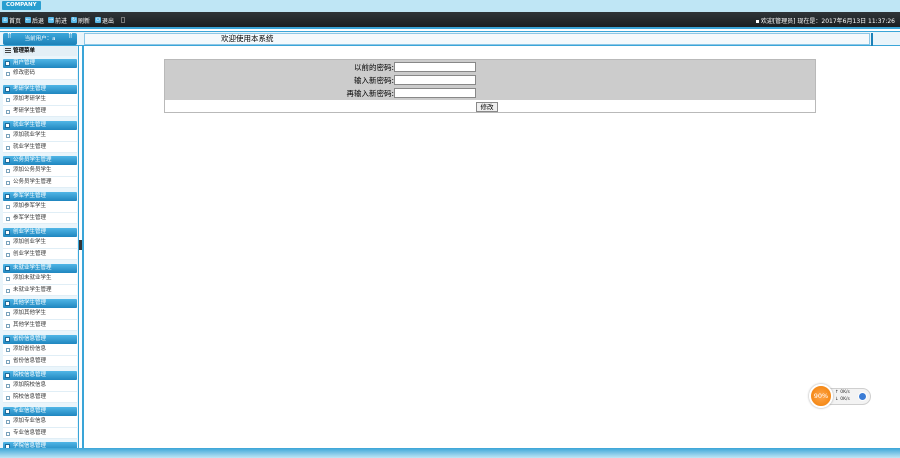 The width and height of the screenshot is (900, 458). I want to click on menu-item: 其他学生管理, so click(40, 325).